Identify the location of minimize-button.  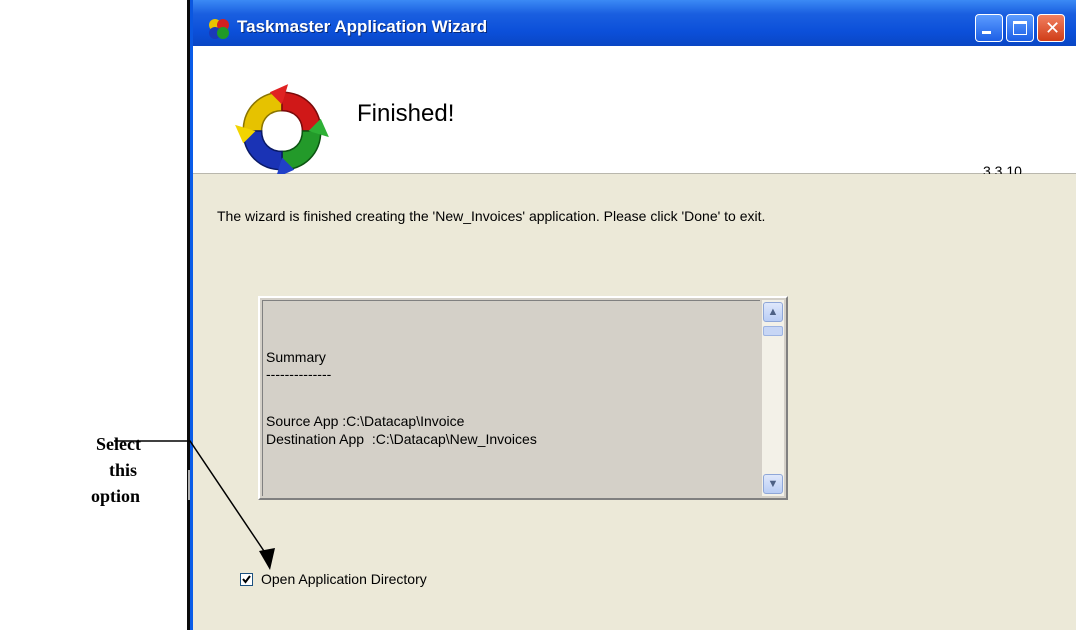
(989, 28).